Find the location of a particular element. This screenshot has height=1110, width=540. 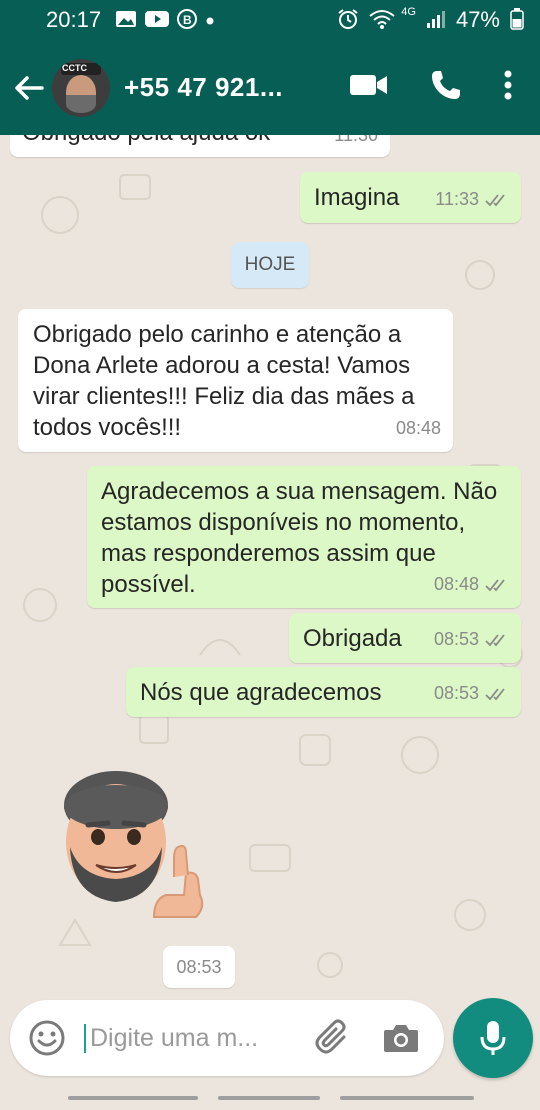

camera-button is located at coordinates (401, 1038).